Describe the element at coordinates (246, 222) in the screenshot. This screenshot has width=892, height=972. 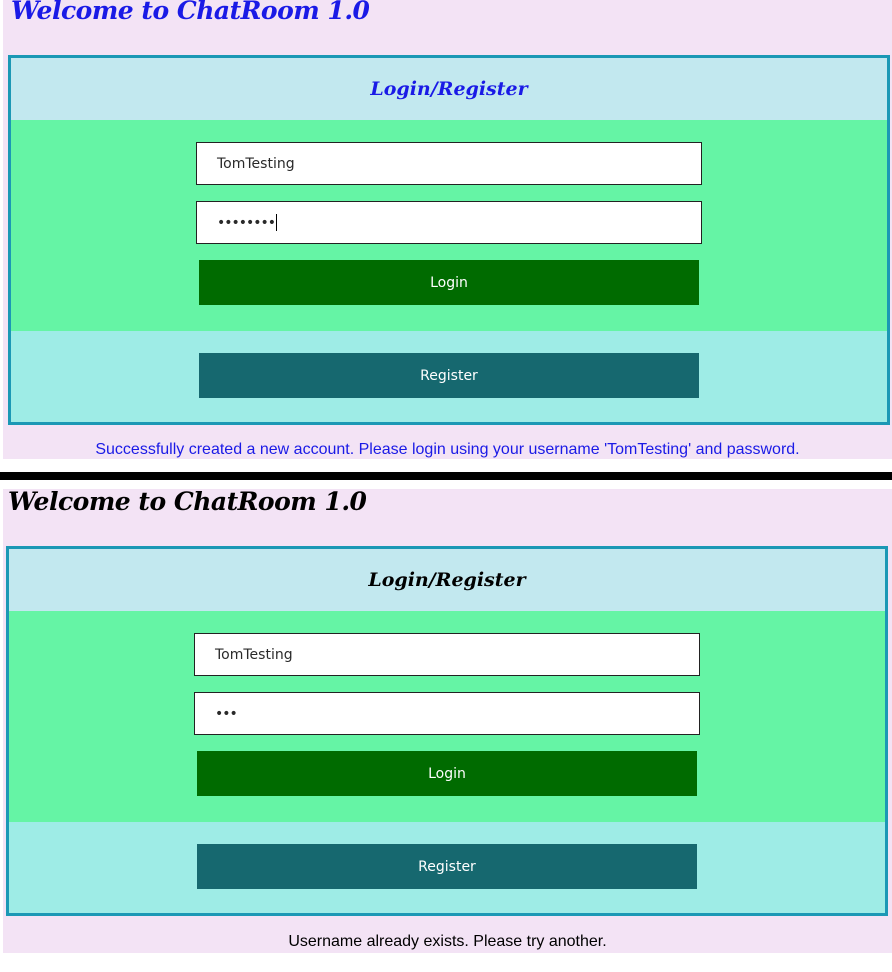
I see `password-value: ••••••••` at that location.